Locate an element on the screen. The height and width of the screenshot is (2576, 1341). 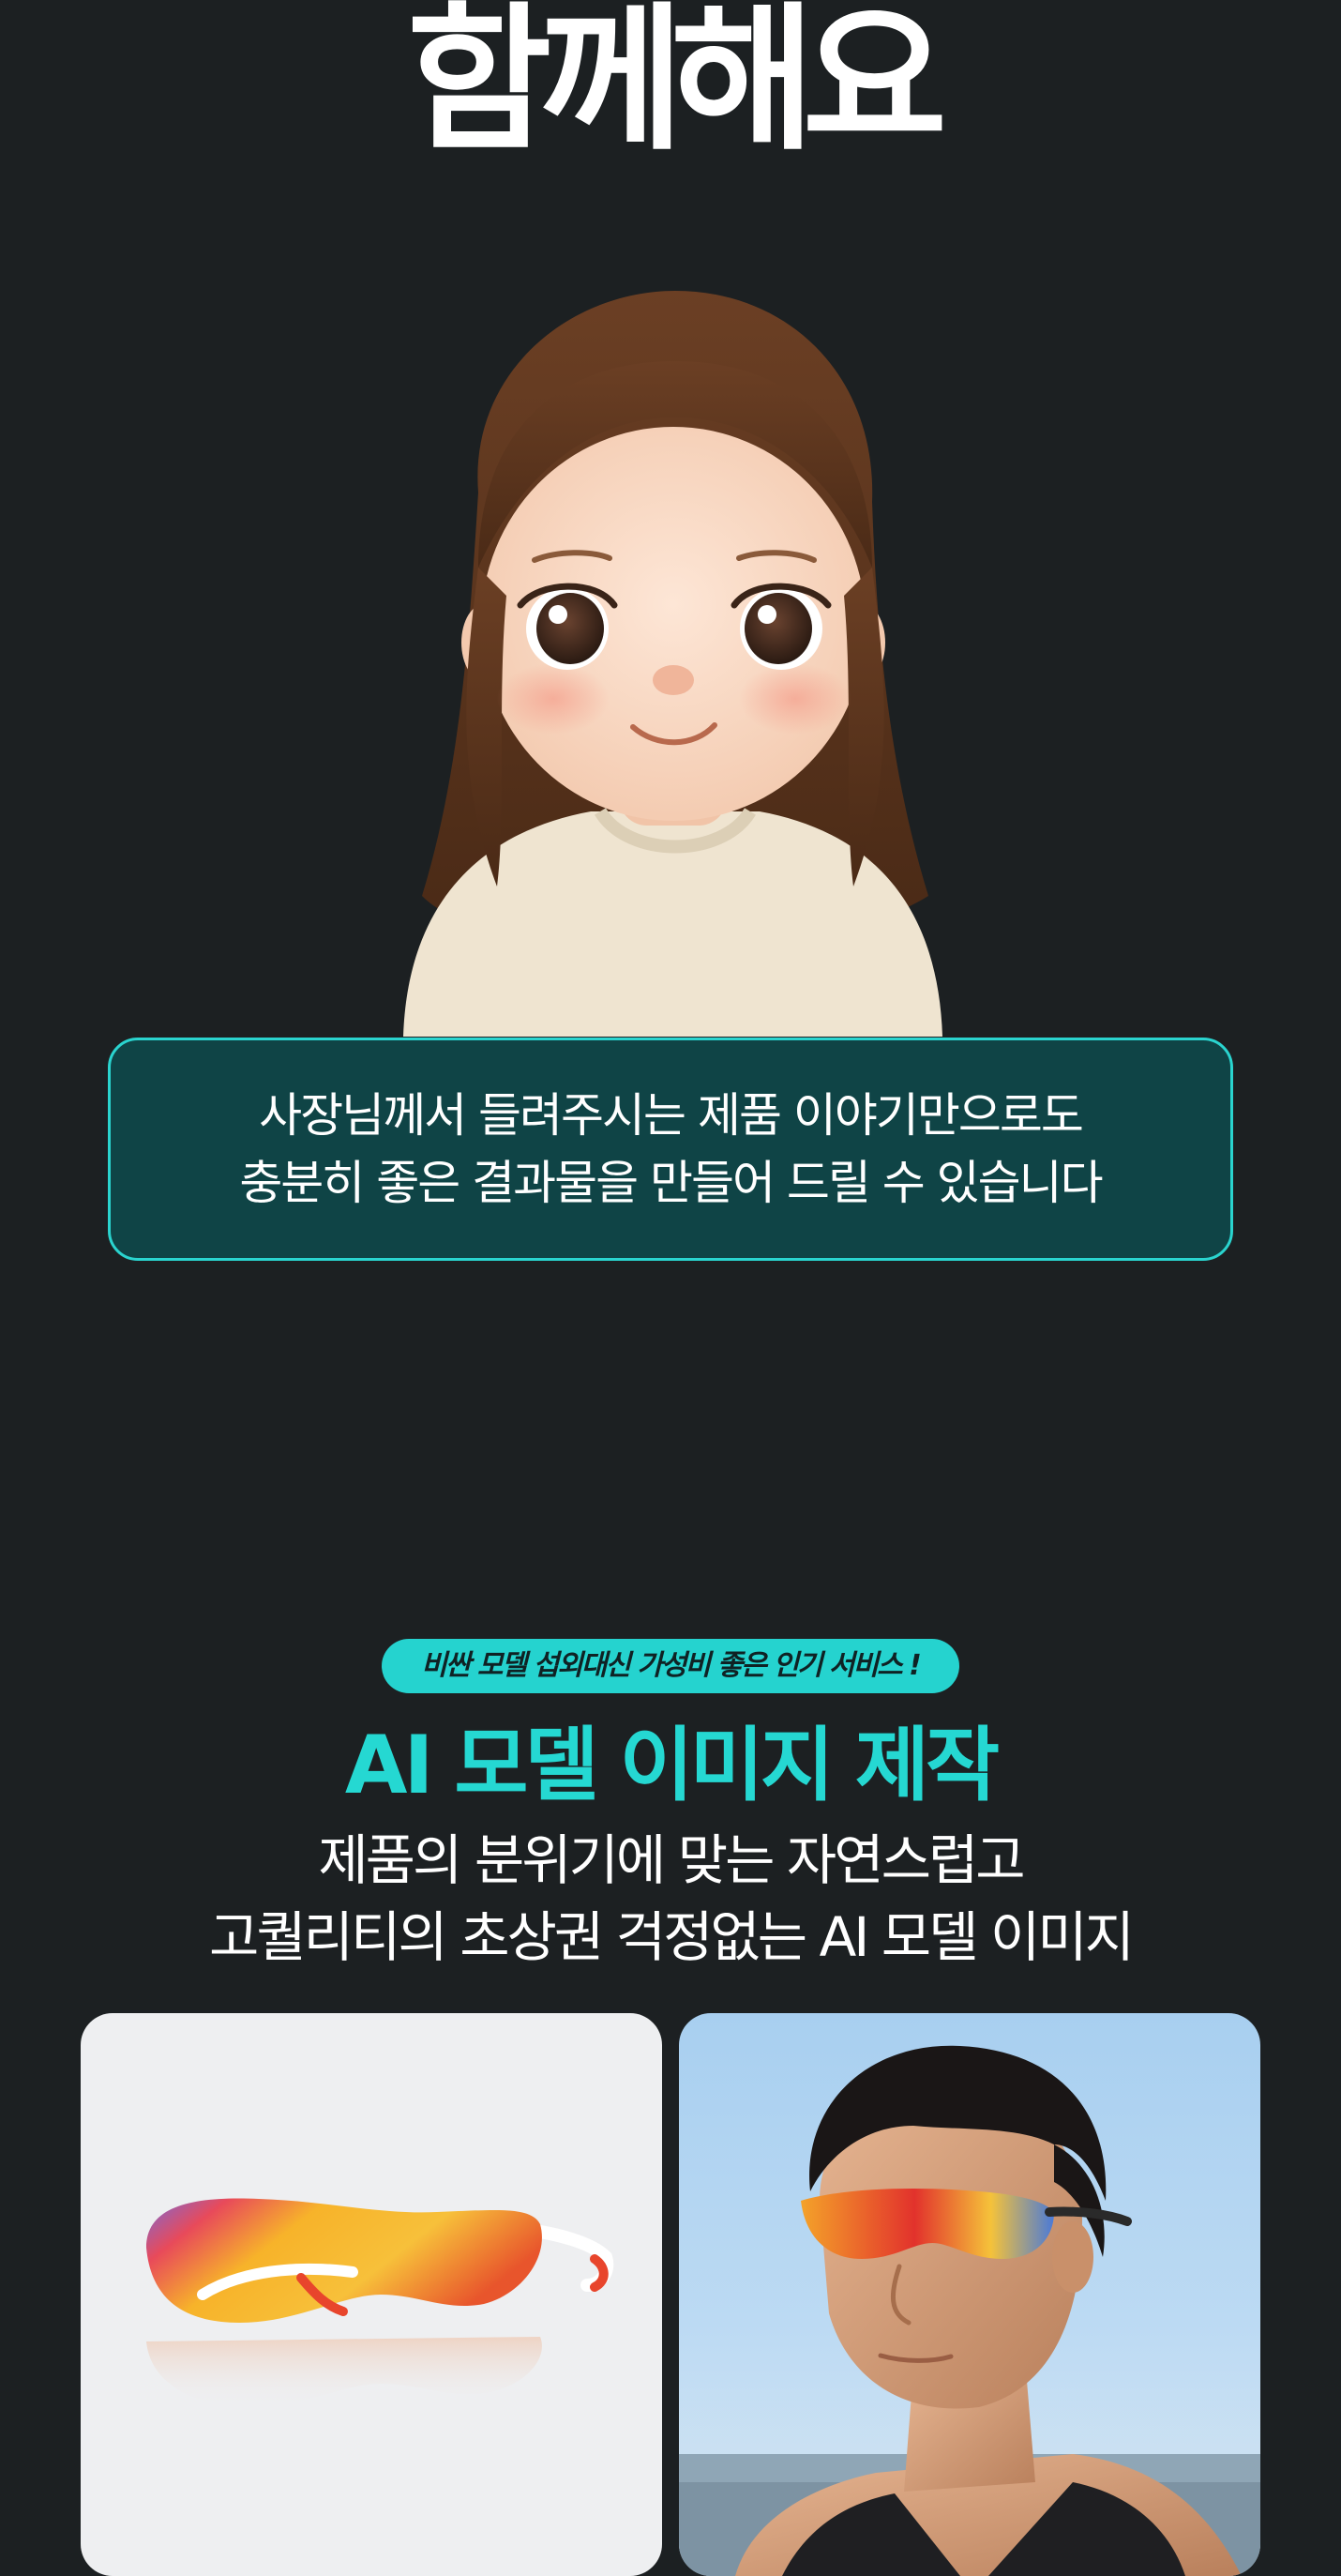
product-image-card is located at coordinates (371, 2295).